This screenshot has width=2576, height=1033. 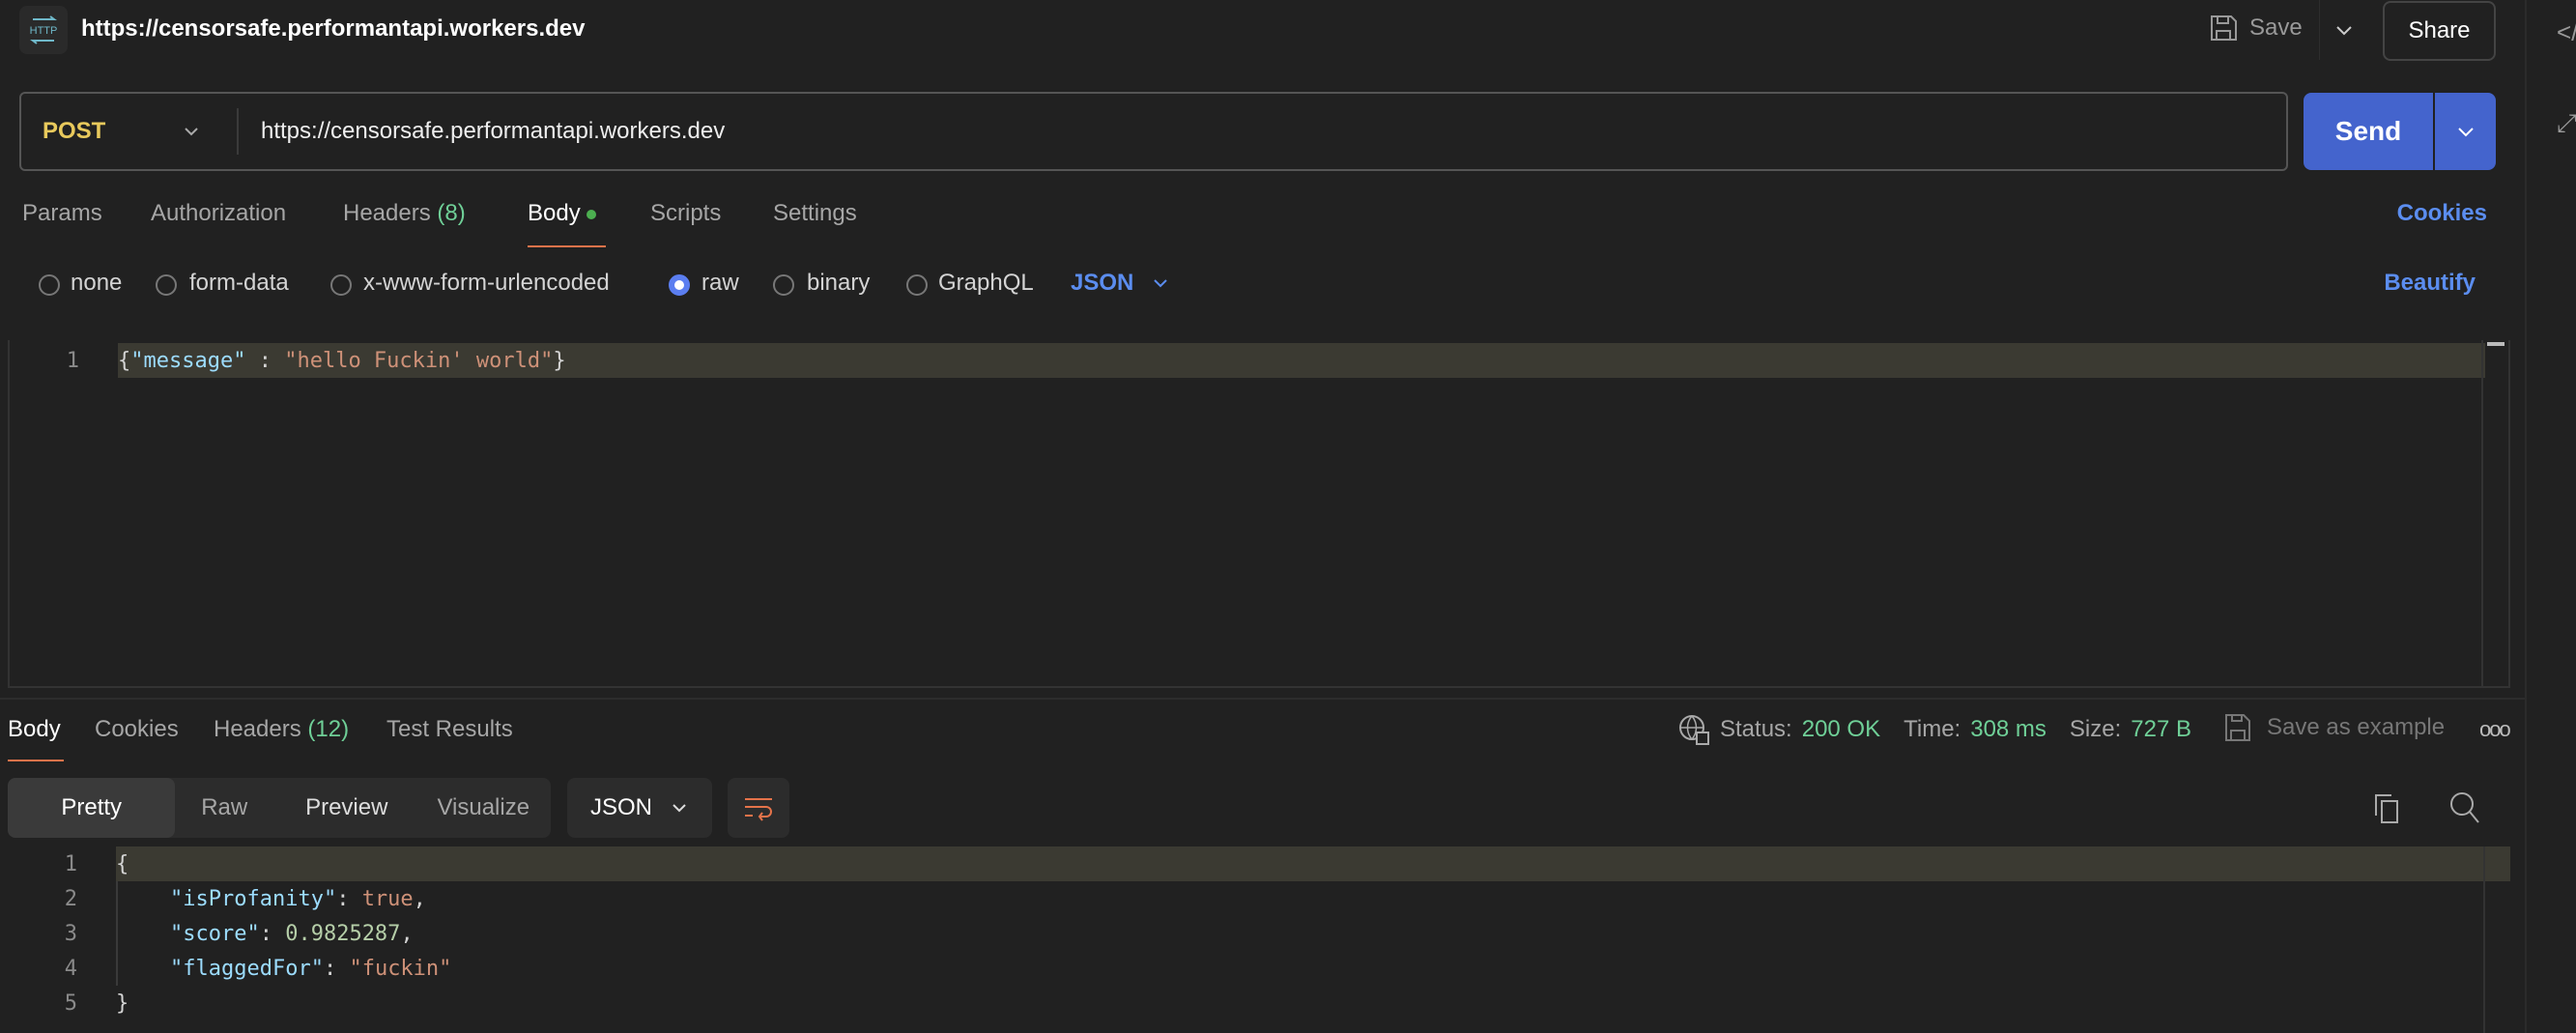 What do you see at coordinates (97, 283) in the screenshot?
I see `radio-label: none` at bounding box center [97, 283].